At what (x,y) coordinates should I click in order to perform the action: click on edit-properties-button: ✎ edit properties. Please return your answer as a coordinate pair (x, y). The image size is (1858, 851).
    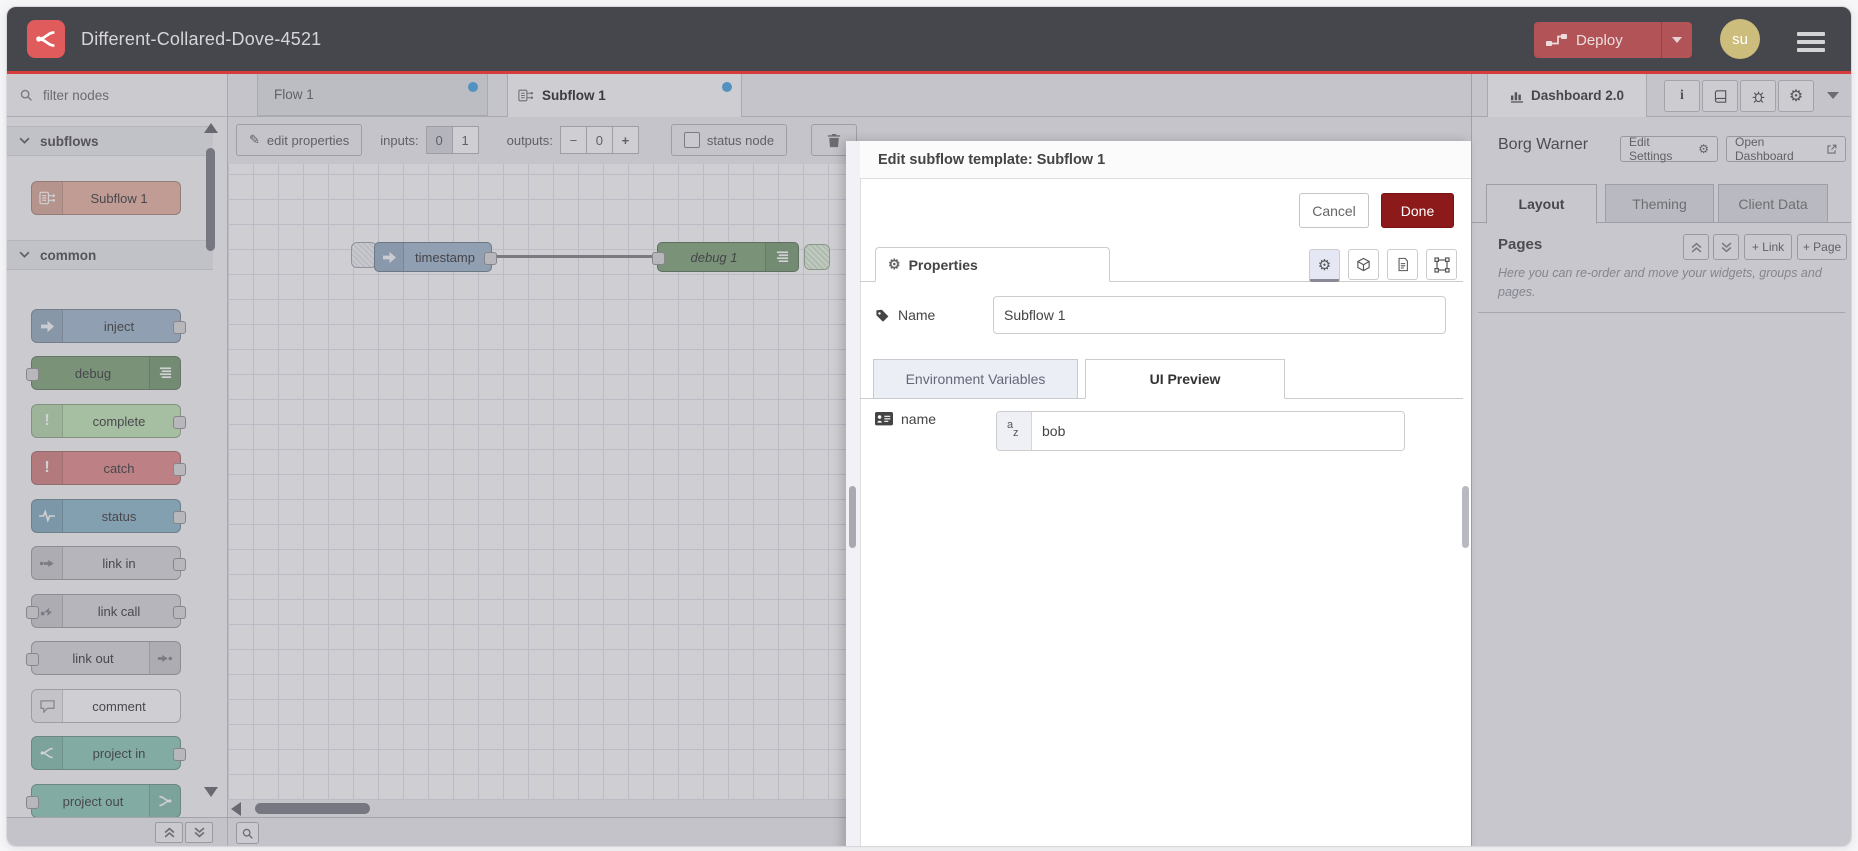
    Looking at the image, I should click on (299, 140).